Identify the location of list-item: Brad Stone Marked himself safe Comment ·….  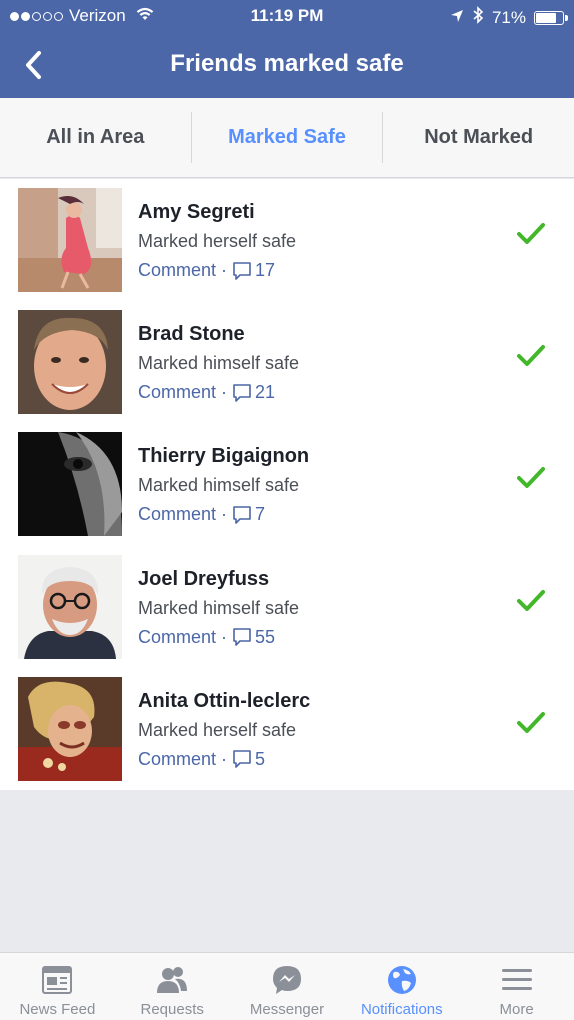
(287, 362).